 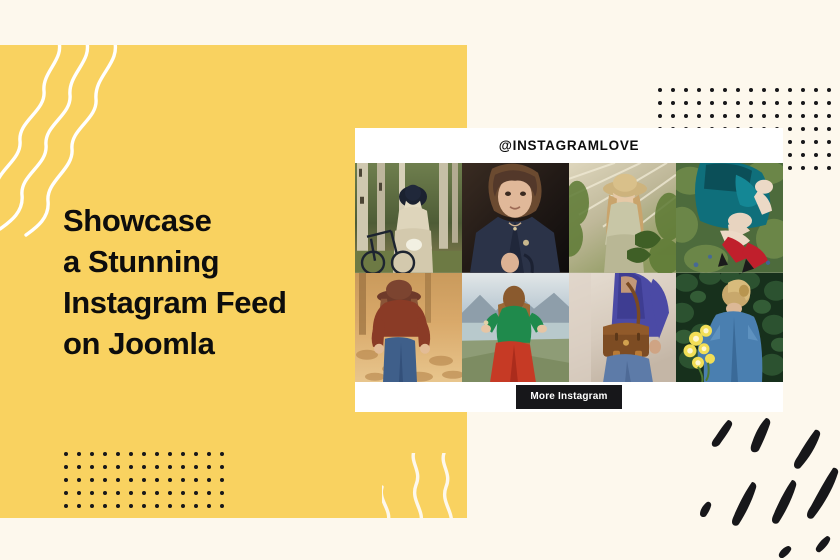 What do you see at coordinates (765, 489) in the screenshot?
I see `brush-dashes-icon` at bounding box center [765, 489].